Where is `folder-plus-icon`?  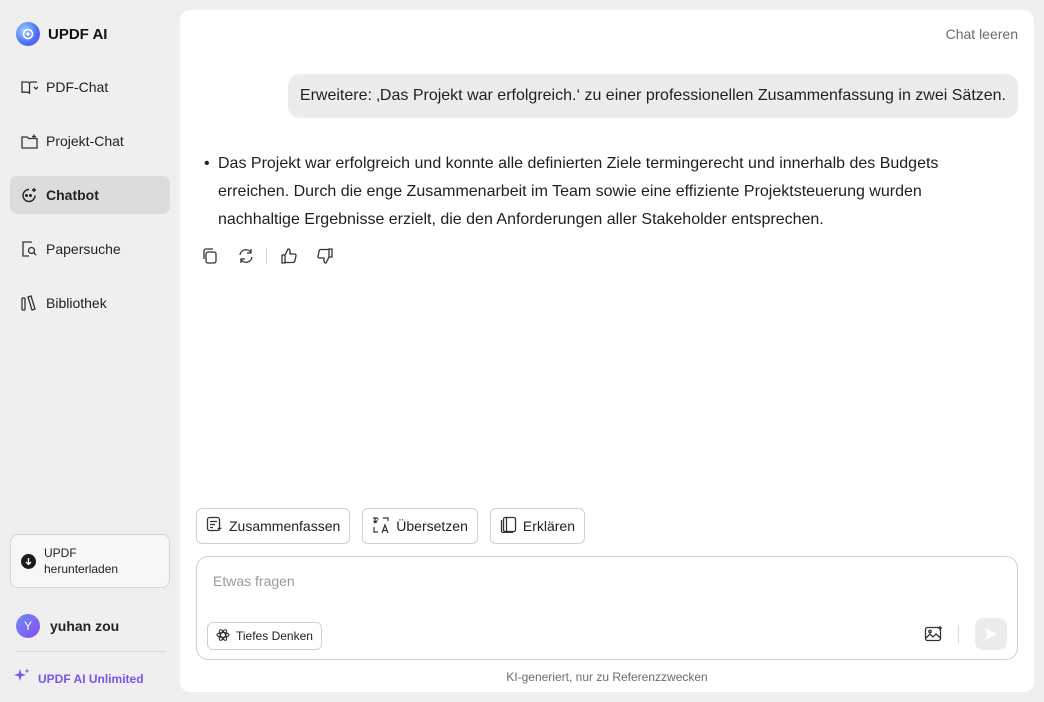
folder-plus-icon is located at coordinates (29, 141).